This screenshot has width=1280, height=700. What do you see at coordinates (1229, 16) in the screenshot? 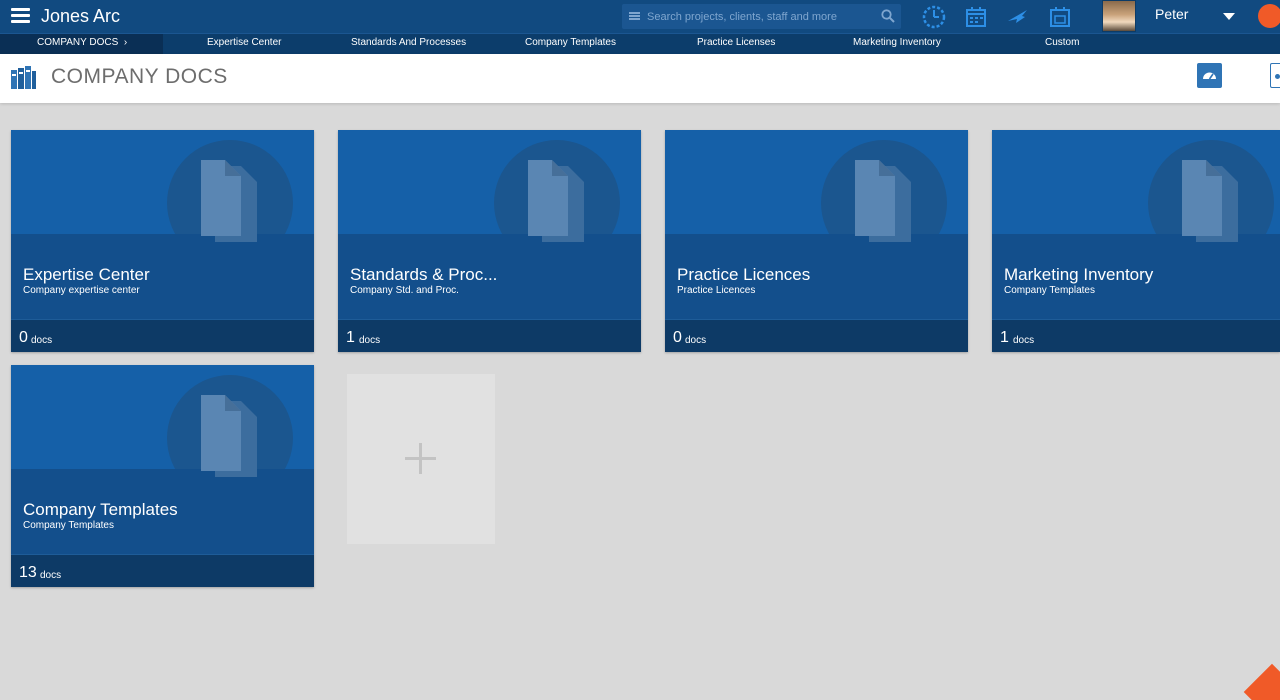
I see `chevron-down-icon` at bounding box center [1229, 16].